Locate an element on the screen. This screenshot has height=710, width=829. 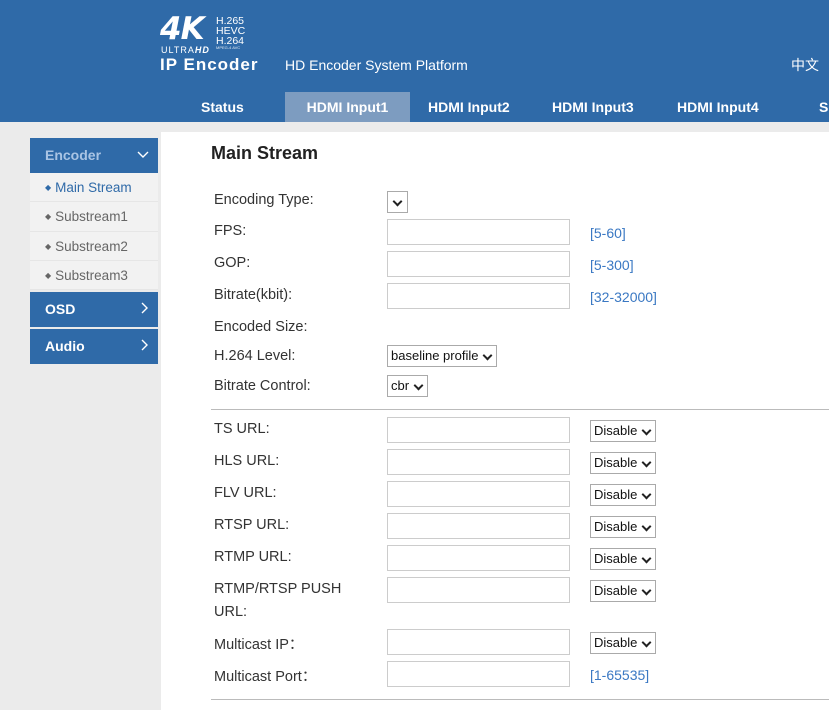
rtmp-url-label: RTMP URL: is located at coordinates (253, 557).